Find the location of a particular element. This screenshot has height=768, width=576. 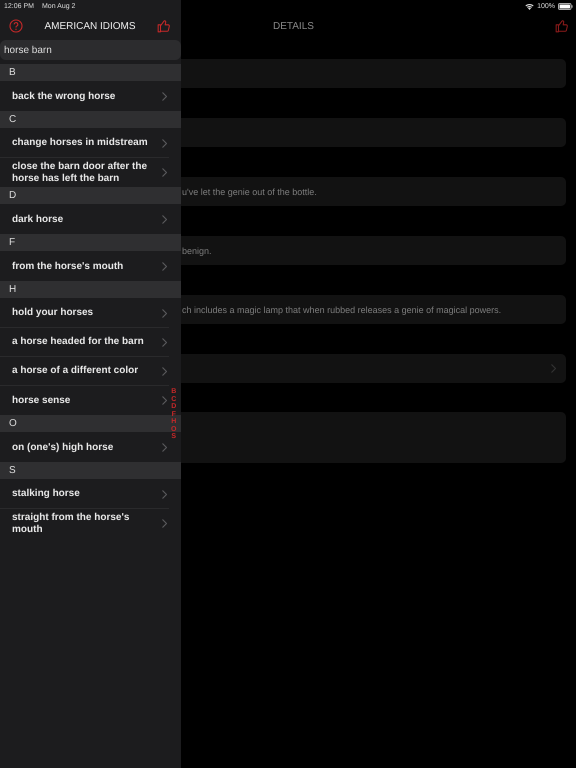

idiom-row: stalking horse is located at coordinates (84, 494).